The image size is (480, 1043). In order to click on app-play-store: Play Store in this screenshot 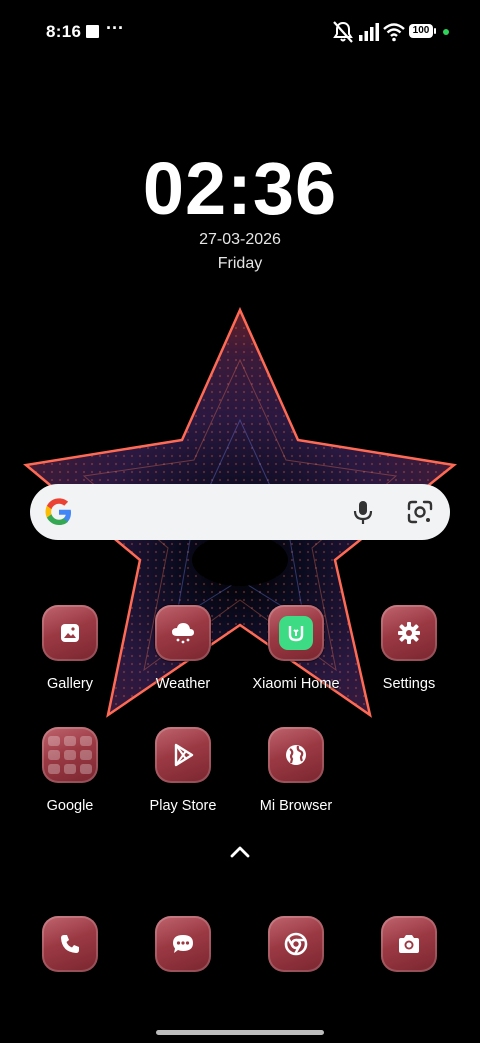, I will do `click(183, 770)`.